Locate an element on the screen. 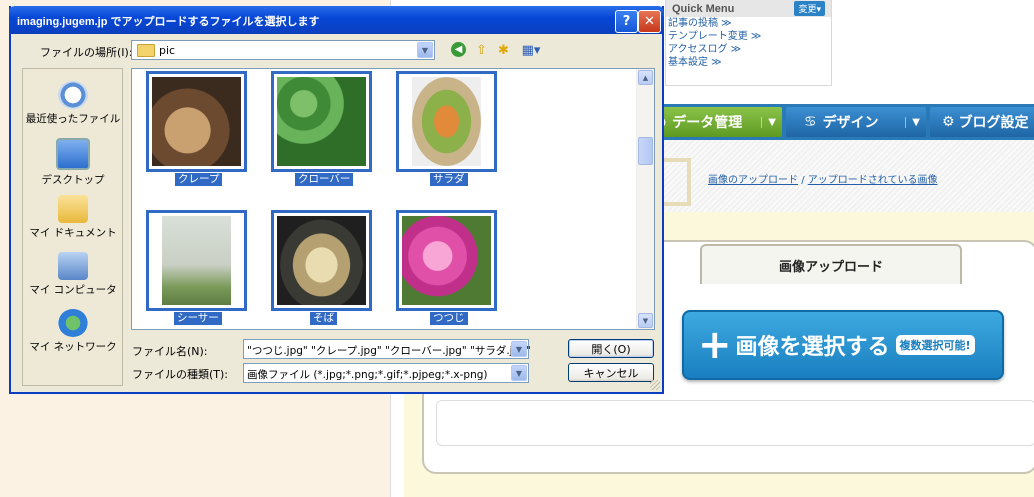  place-my-computer-label: マイ コンピュータ is located at coordinates (73, 290).